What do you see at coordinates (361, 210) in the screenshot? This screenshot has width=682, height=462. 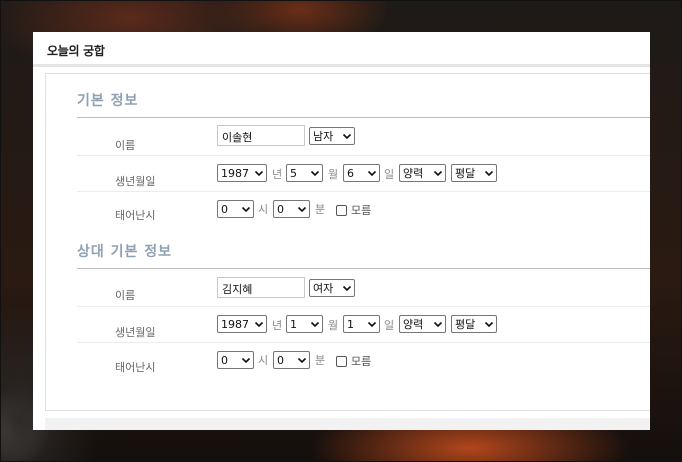 I see `unknown-time-label: 모름` at bounding box center [361, 210].